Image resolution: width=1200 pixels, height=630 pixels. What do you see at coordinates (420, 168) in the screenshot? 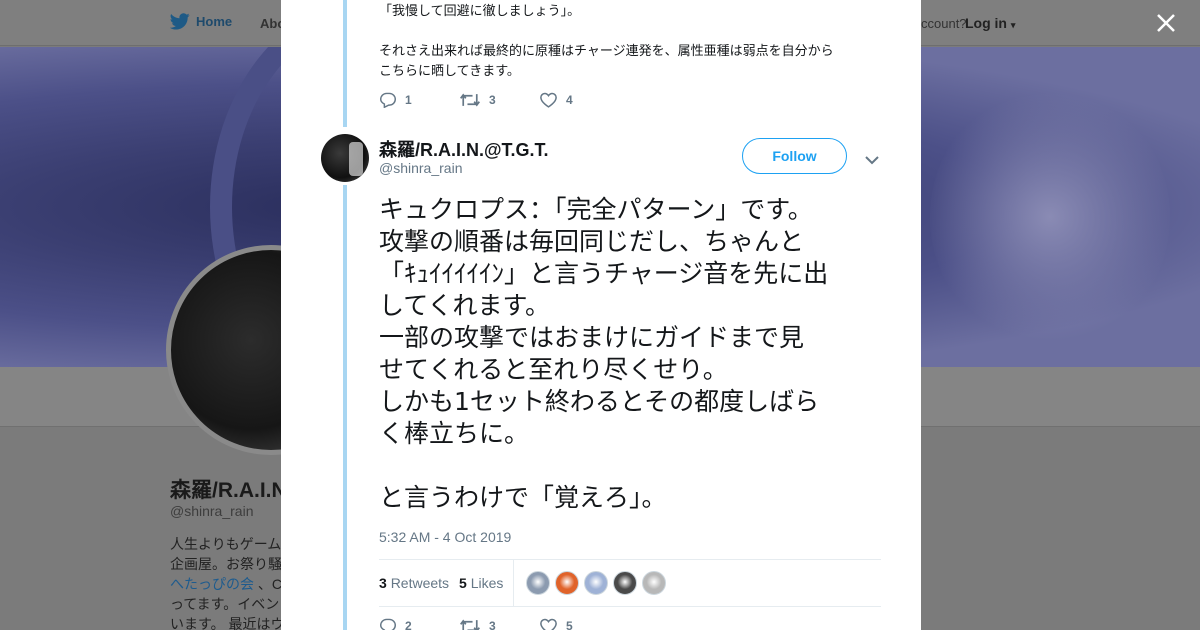
I see `tweet-author-handle: @shinra_rain` at bounding box center [420, 168].